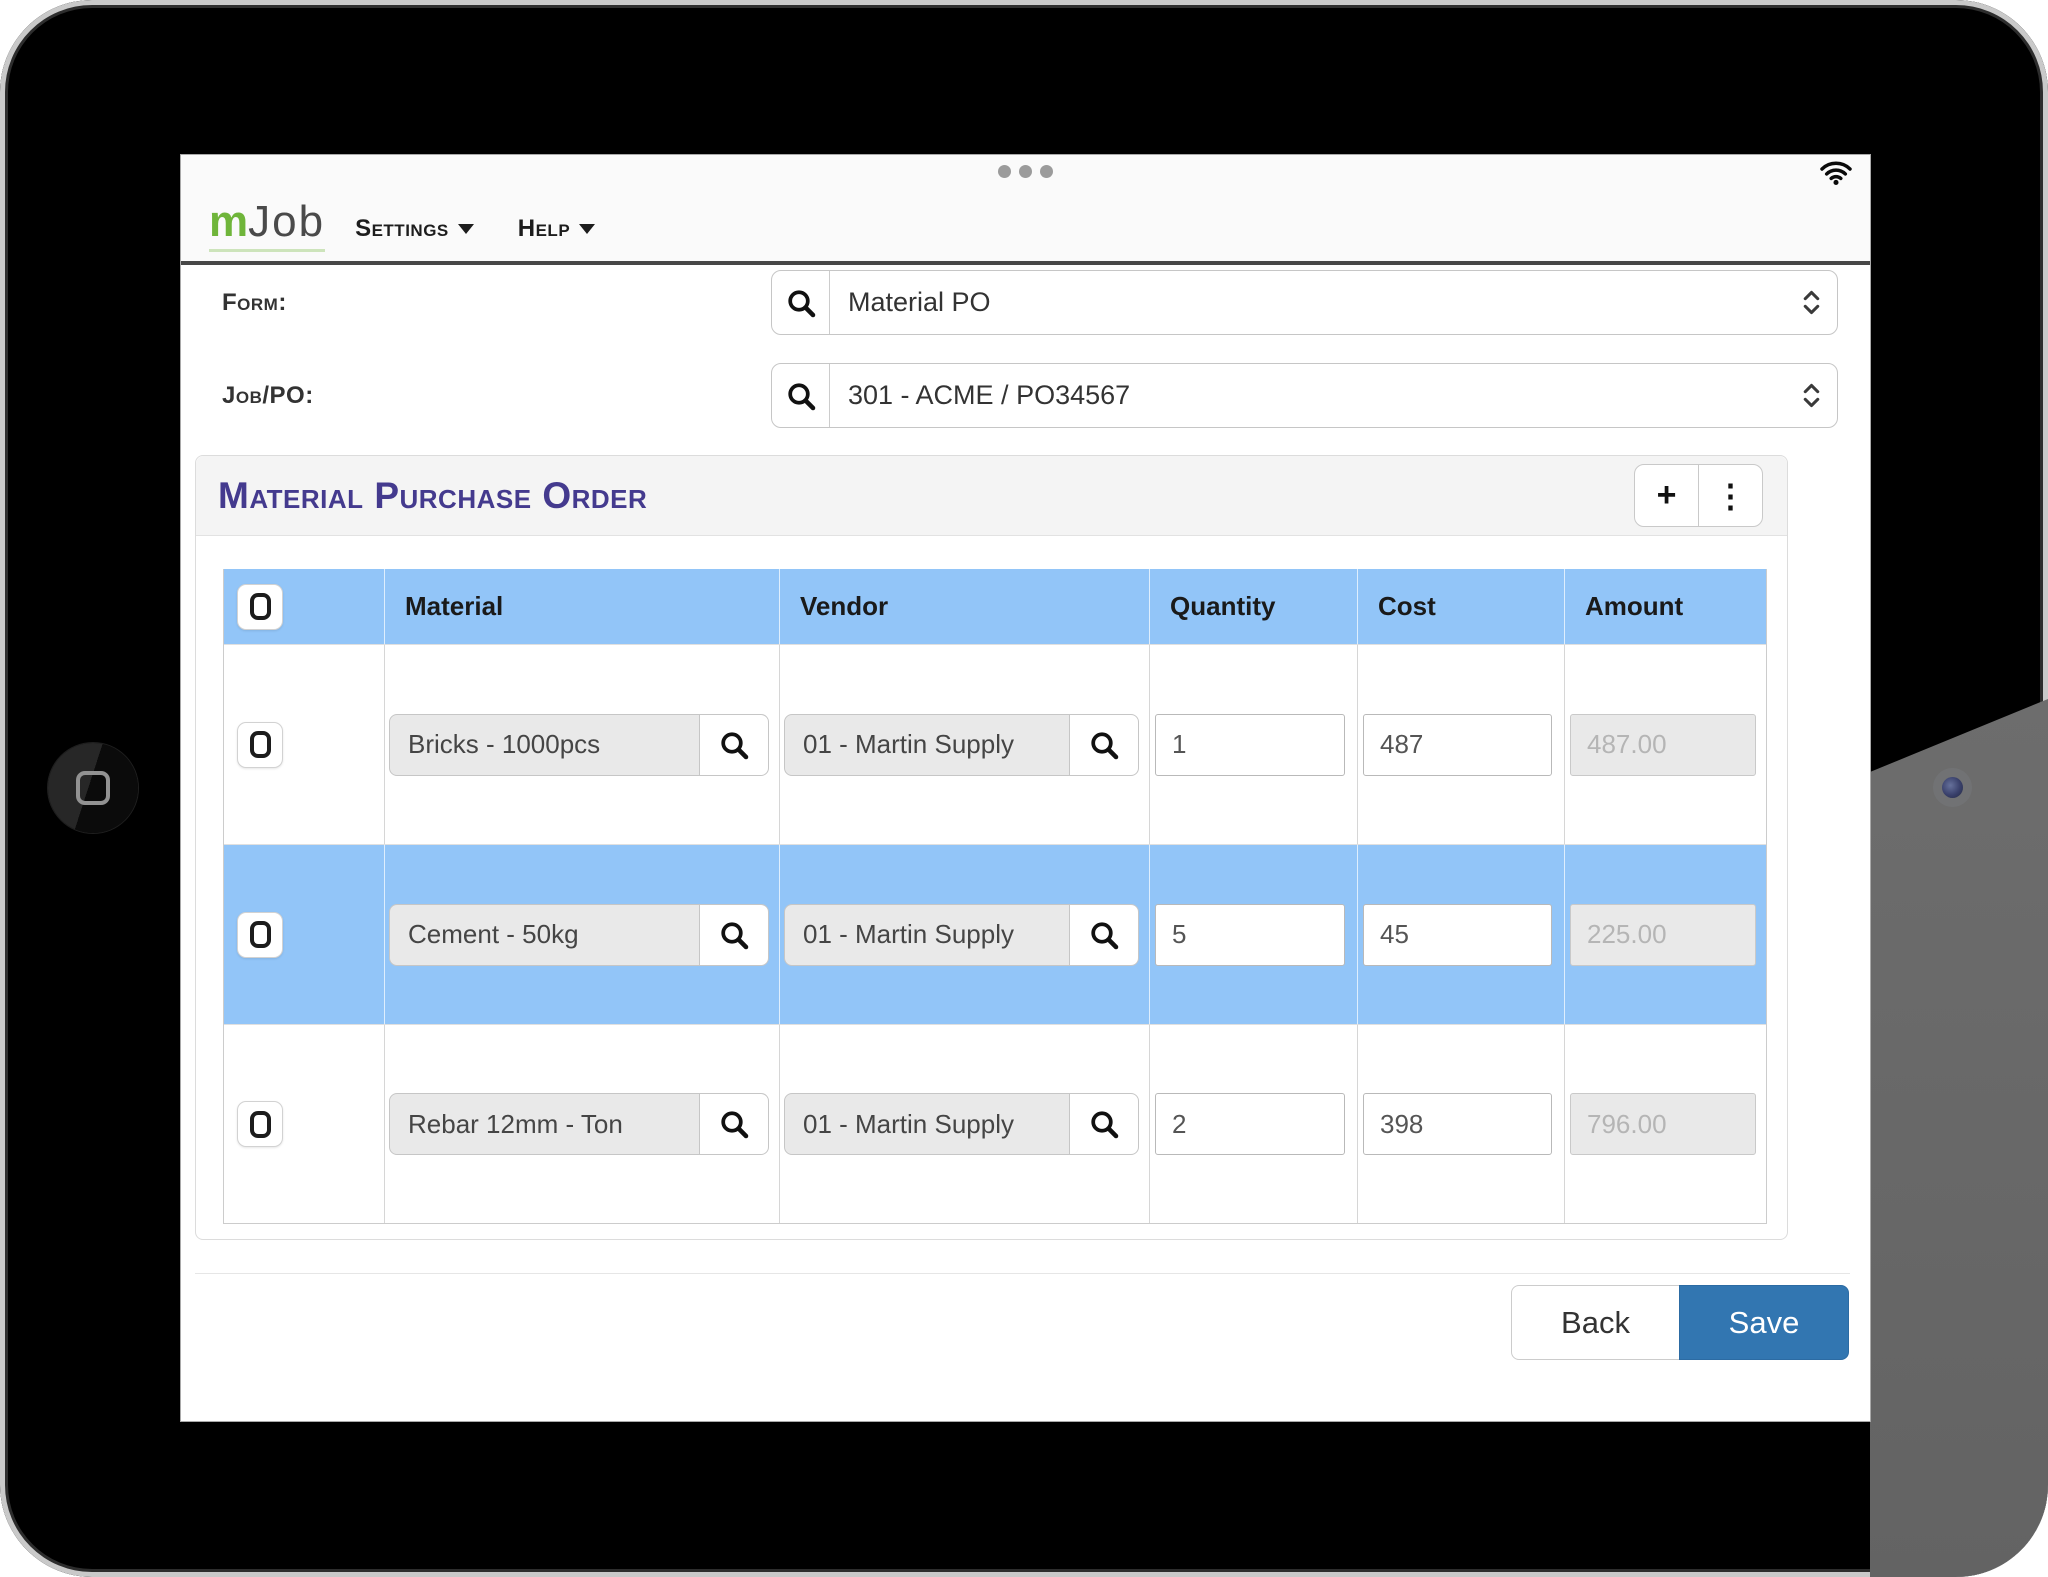 The height and width of the screenshot is (1577, 2048). What do you see at coordinates (1025, 210) in the screenshot?
I see `app-header: mJob Settings Help` at bounding box center [1025, 210].